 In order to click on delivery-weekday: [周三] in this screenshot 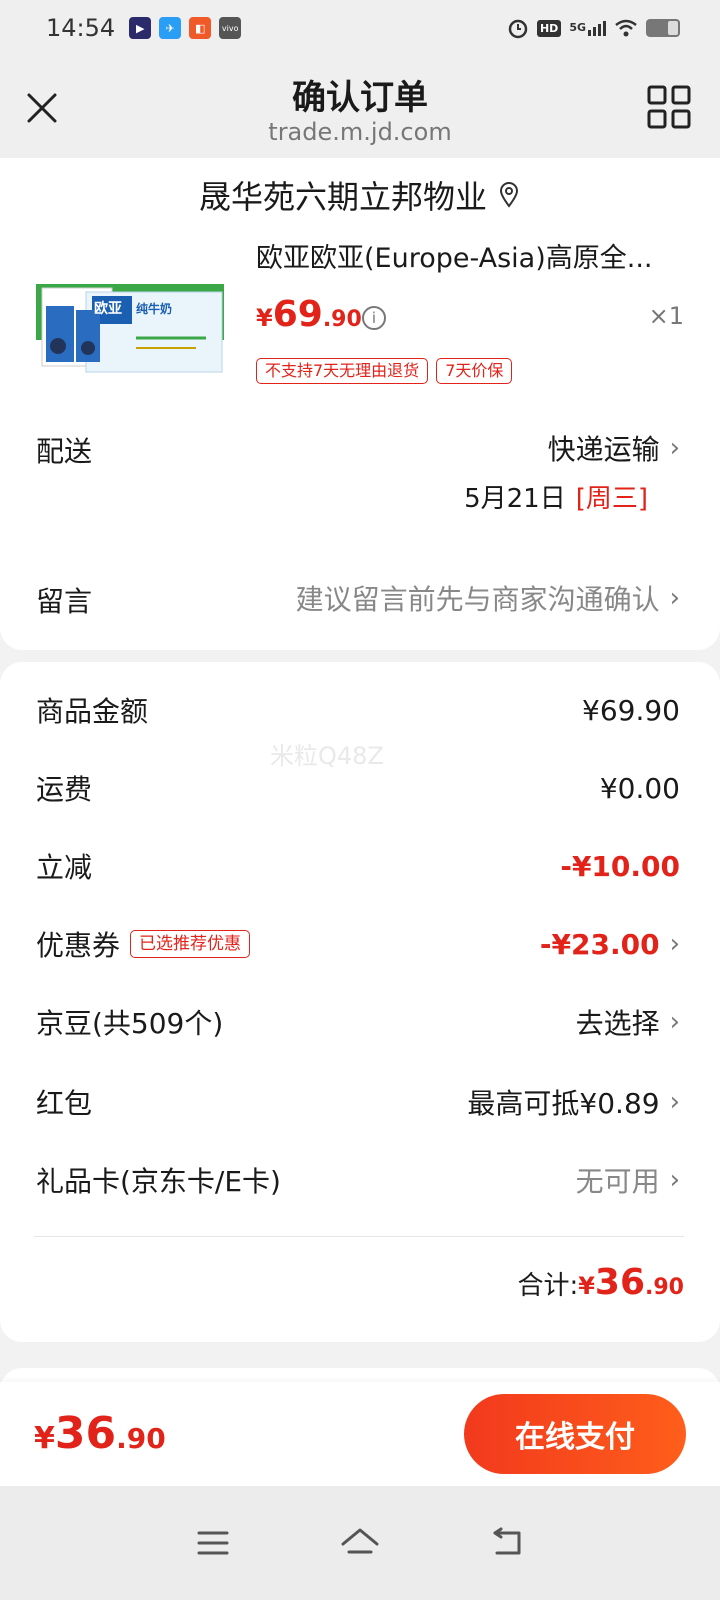, I will do `click(611, 499)`.